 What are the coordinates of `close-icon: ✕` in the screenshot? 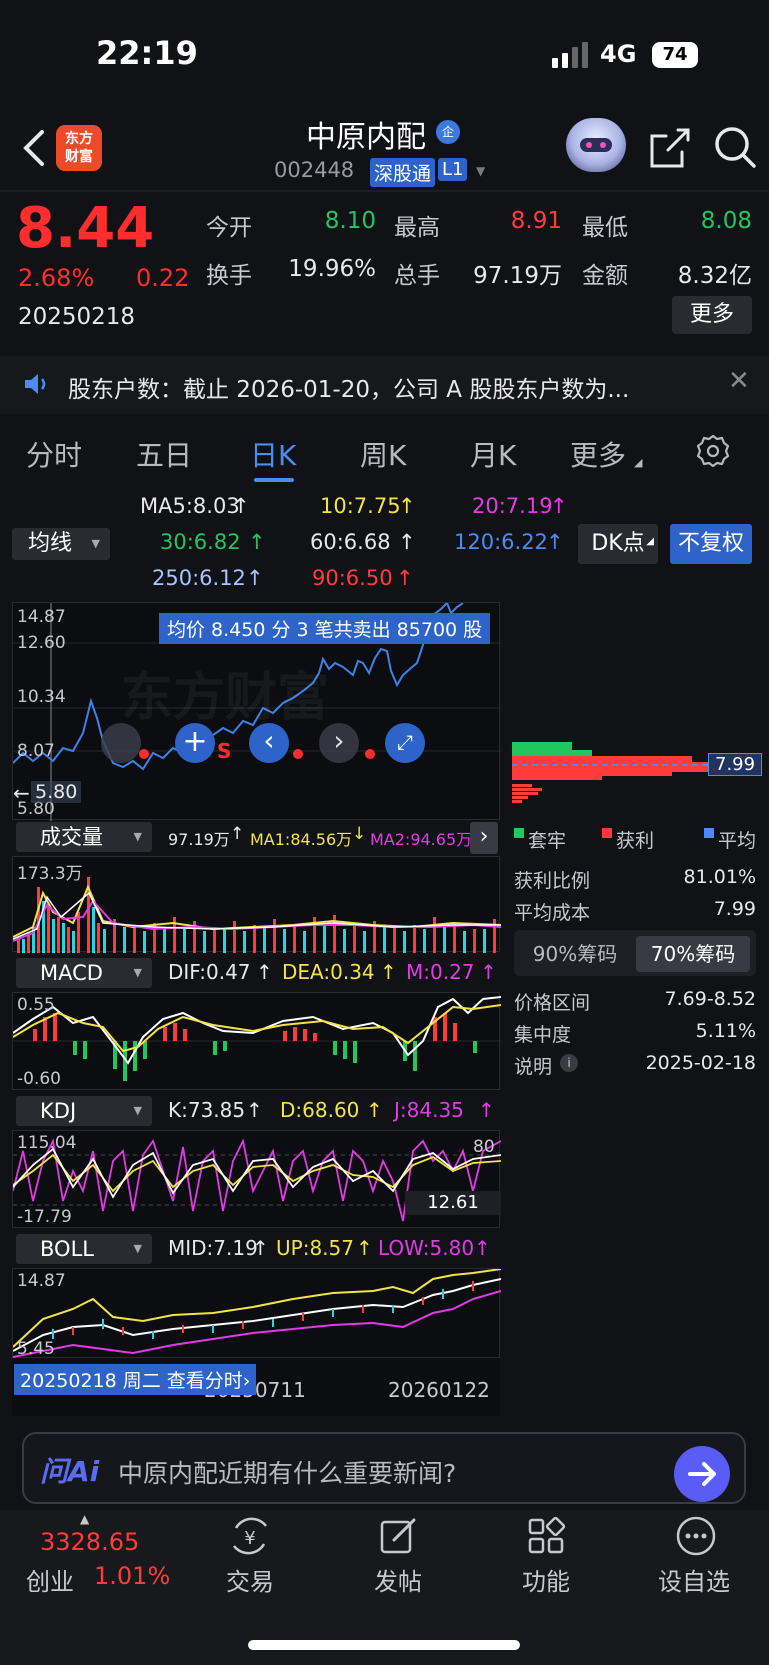 It's located at (739, 381).